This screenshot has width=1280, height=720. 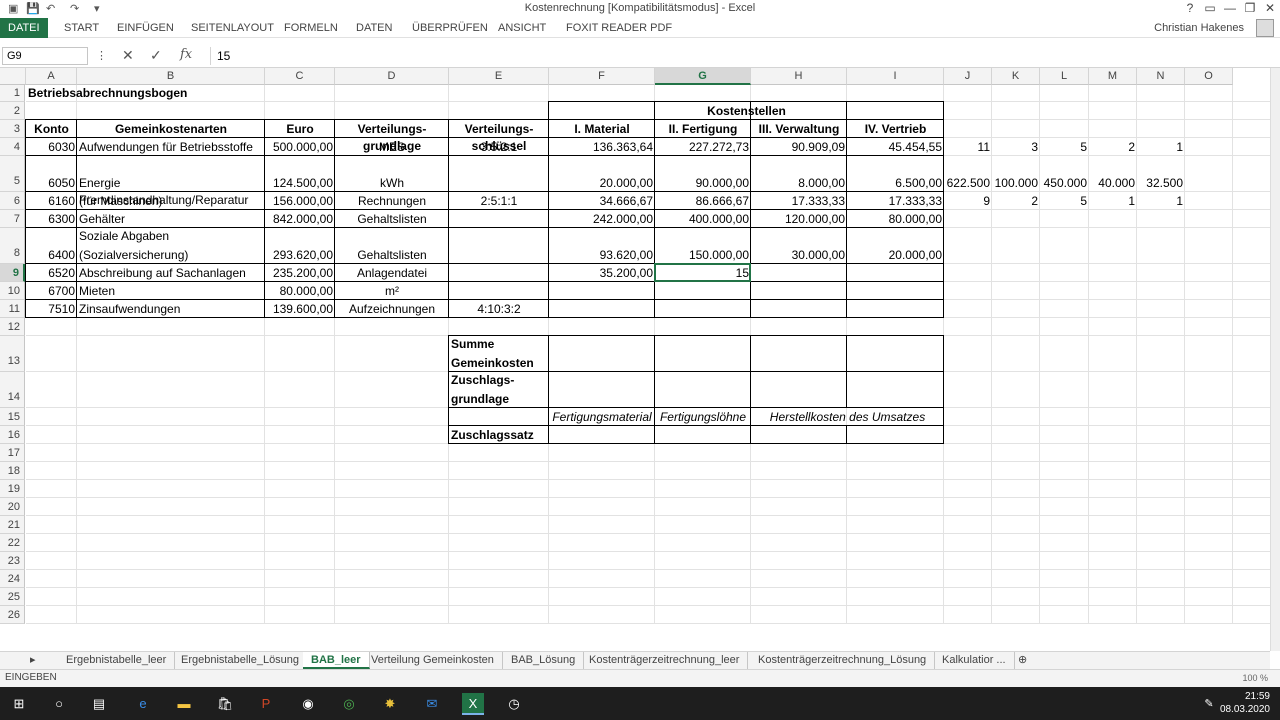 What do you see at coordinates (895, 147) in the screenshot?
I see `kostenstelle-value-i: 45.454,55` at bounding box center [895, 147].